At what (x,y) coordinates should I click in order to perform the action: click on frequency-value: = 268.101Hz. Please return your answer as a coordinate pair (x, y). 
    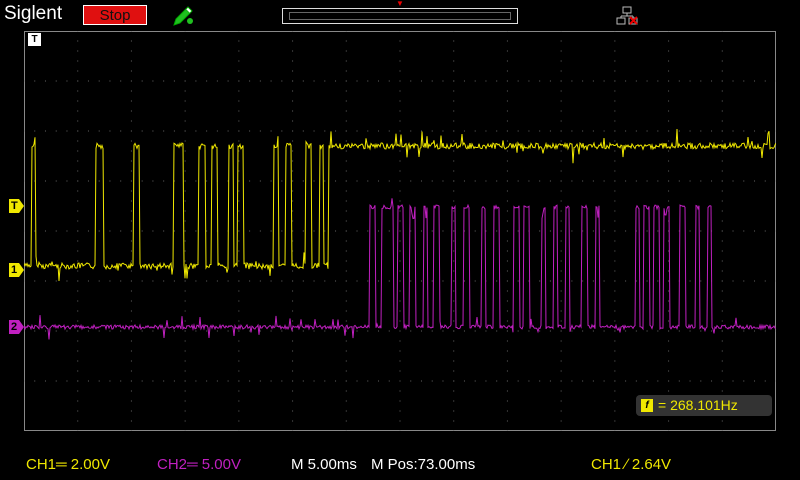
    Looking at the image, I should click on (698, 405).